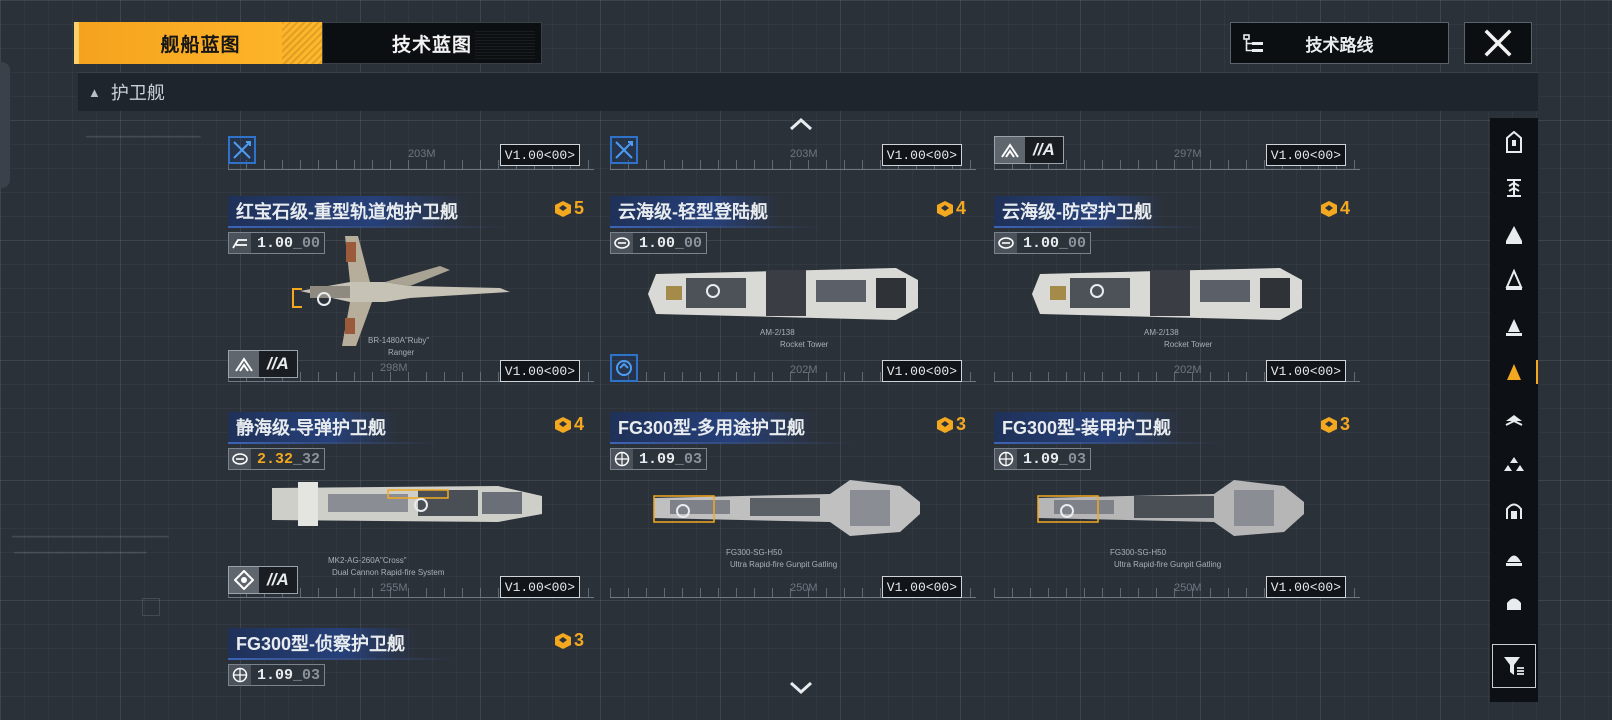  I want to click on ship-yunhai-aa-image, so click(1167, 294).